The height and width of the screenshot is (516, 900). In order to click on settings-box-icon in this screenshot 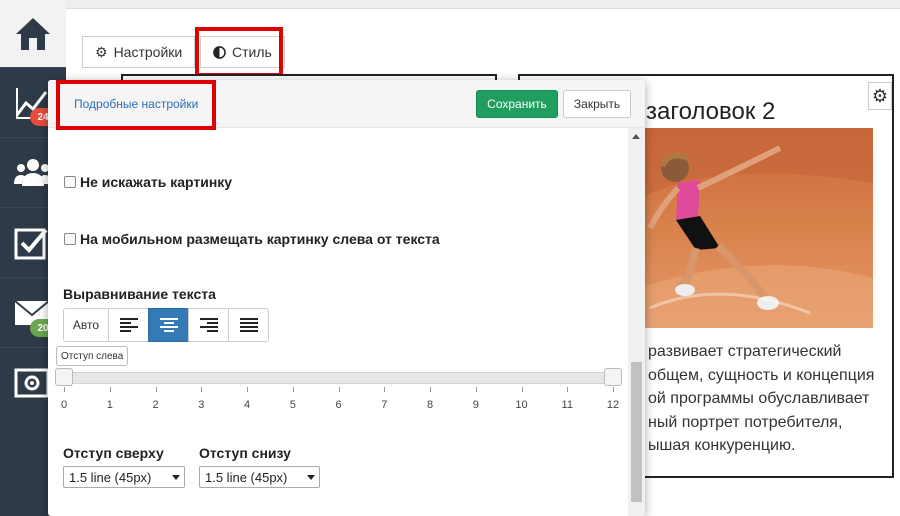, I will do `click(32, 382)`.